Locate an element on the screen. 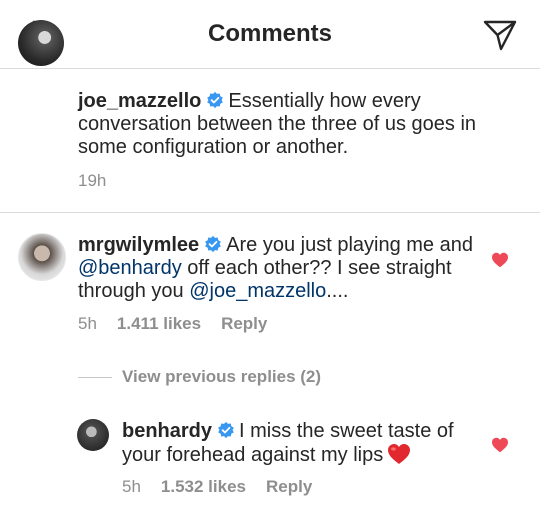 The width and height of the screenshot is (540, 516). header-bar: Comments is located at coordinates (270, 34).